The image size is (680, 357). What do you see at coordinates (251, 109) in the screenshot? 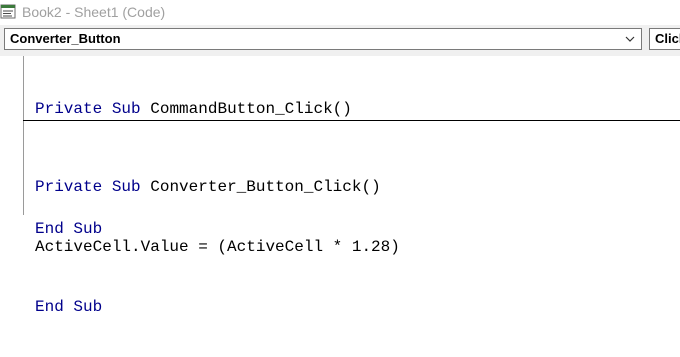
I see `procedure-name: CommandButton_Click()` at bounding box center [251, 109].